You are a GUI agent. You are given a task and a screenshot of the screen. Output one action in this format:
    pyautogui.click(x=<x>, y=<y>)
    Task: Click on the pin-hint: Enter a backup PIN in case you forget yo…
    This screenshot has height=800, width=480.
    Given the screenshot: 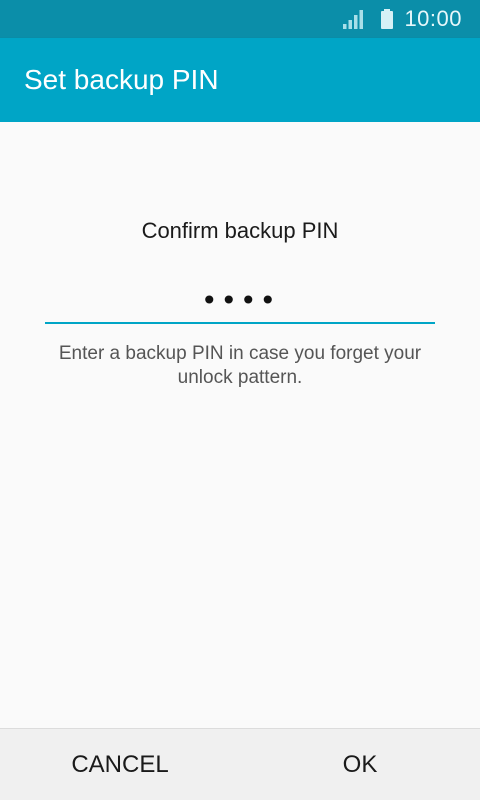 What is the action you would take?
    pyautogui.click(x=240, y=365)
    